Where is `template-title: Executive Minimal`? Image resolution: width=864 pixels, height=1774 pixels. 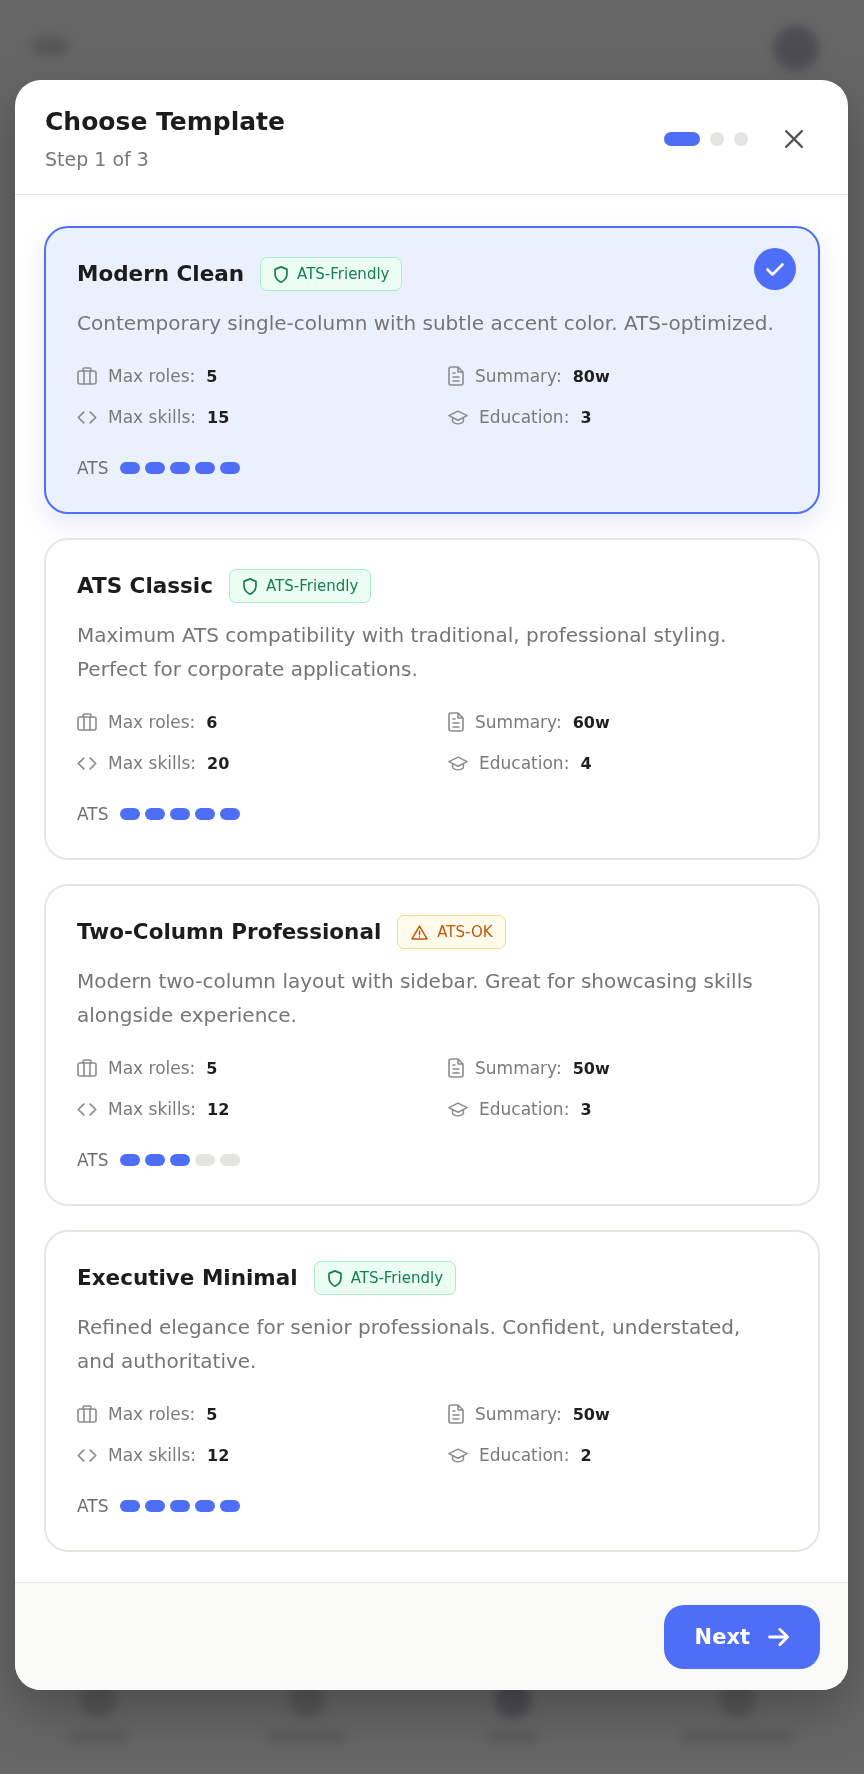
template-title: Executive Minimal is located at coordinates (187, 1278).